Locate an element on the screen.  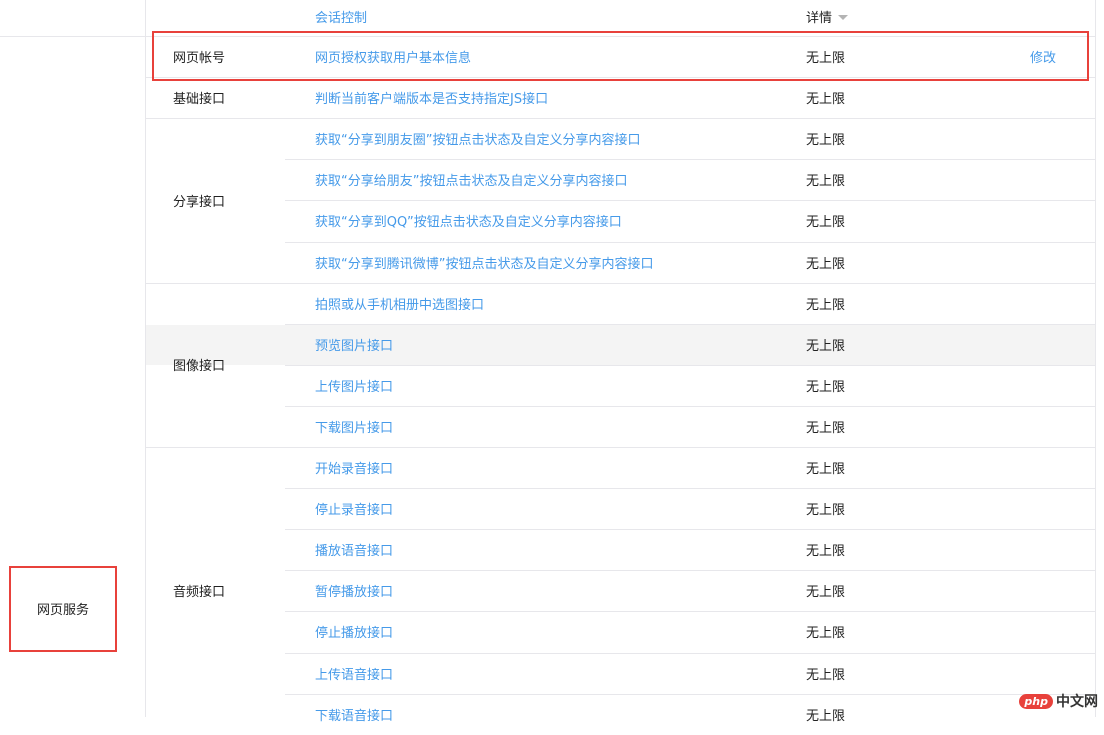
api-name-link: 停止播放接口 is located at coordinates (354, 631).